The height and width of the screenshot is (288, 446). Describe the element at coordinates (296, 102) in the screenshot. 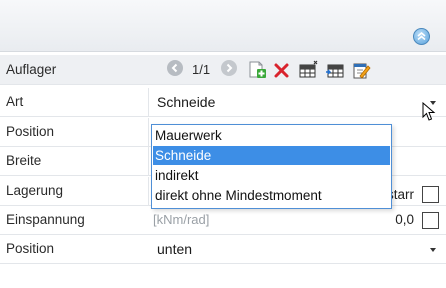

I see `art-select: Schneide` at that location.